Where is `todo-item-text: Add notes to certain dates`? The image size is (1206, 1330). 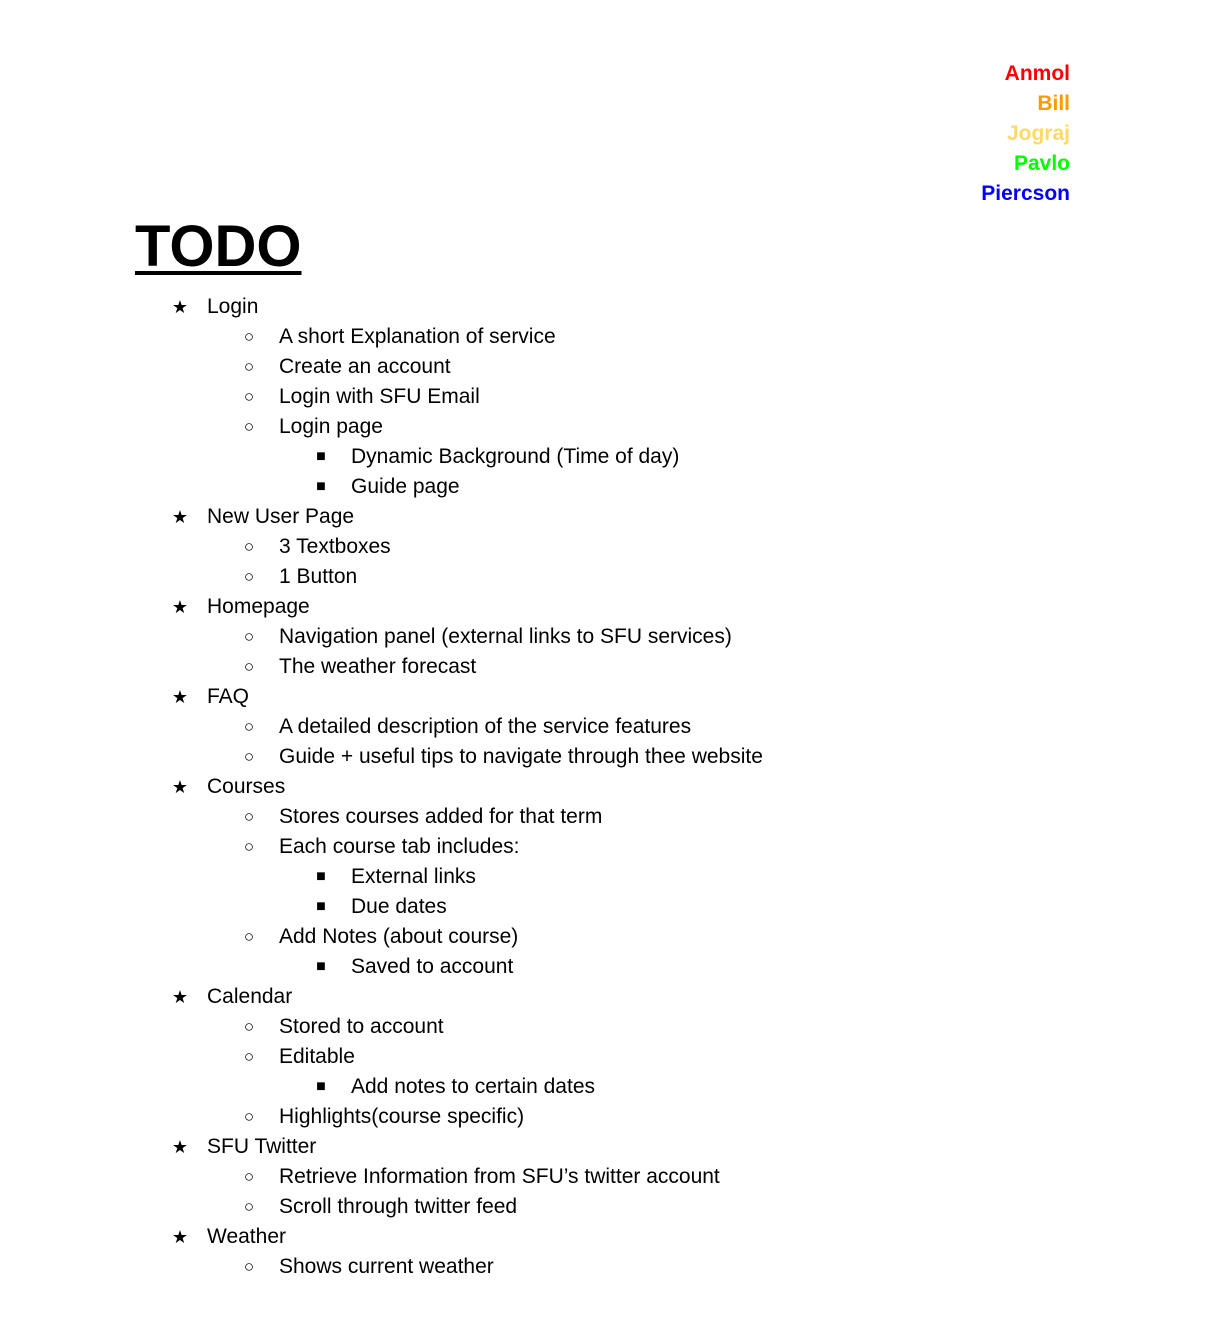 todo-item-text: Add notes to certain dates is located at coordinates (473, 1086).